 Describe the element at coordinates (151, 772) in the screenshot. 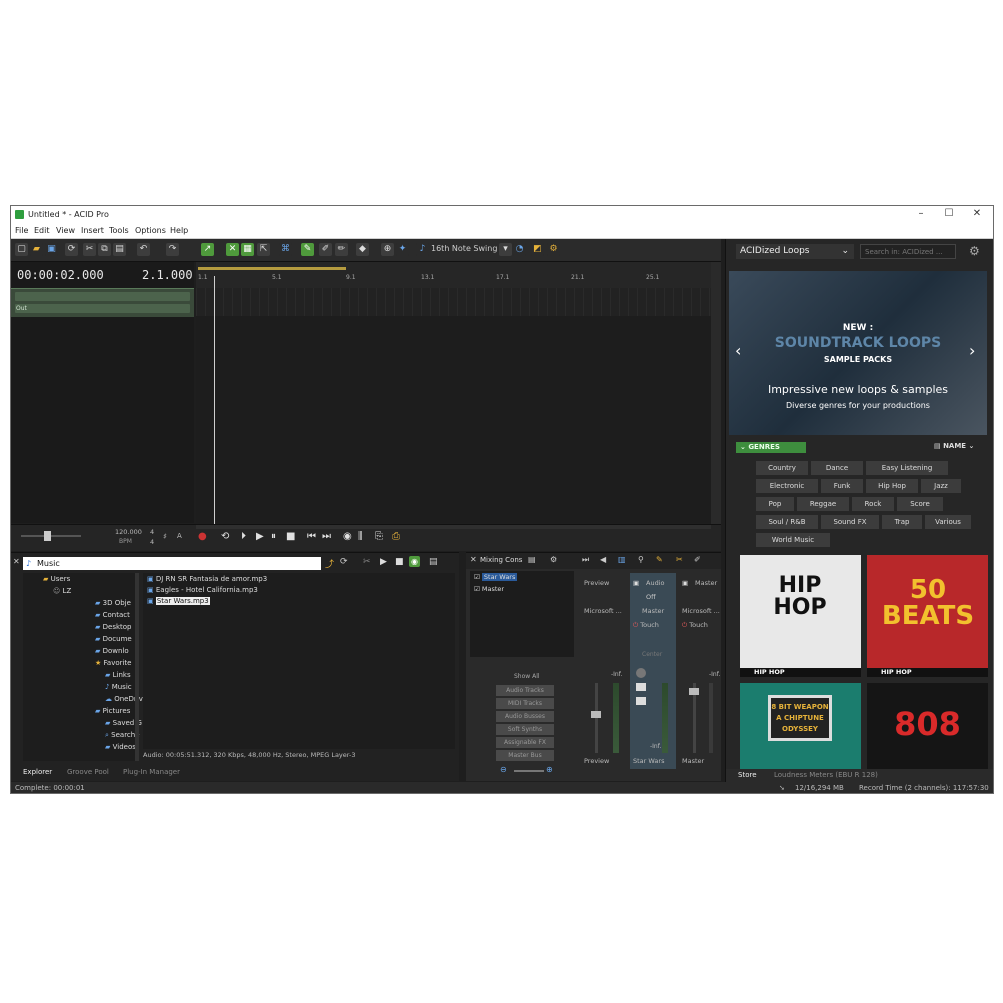

I see `tab-plugin-manager: Plug-In Manager` at that location.